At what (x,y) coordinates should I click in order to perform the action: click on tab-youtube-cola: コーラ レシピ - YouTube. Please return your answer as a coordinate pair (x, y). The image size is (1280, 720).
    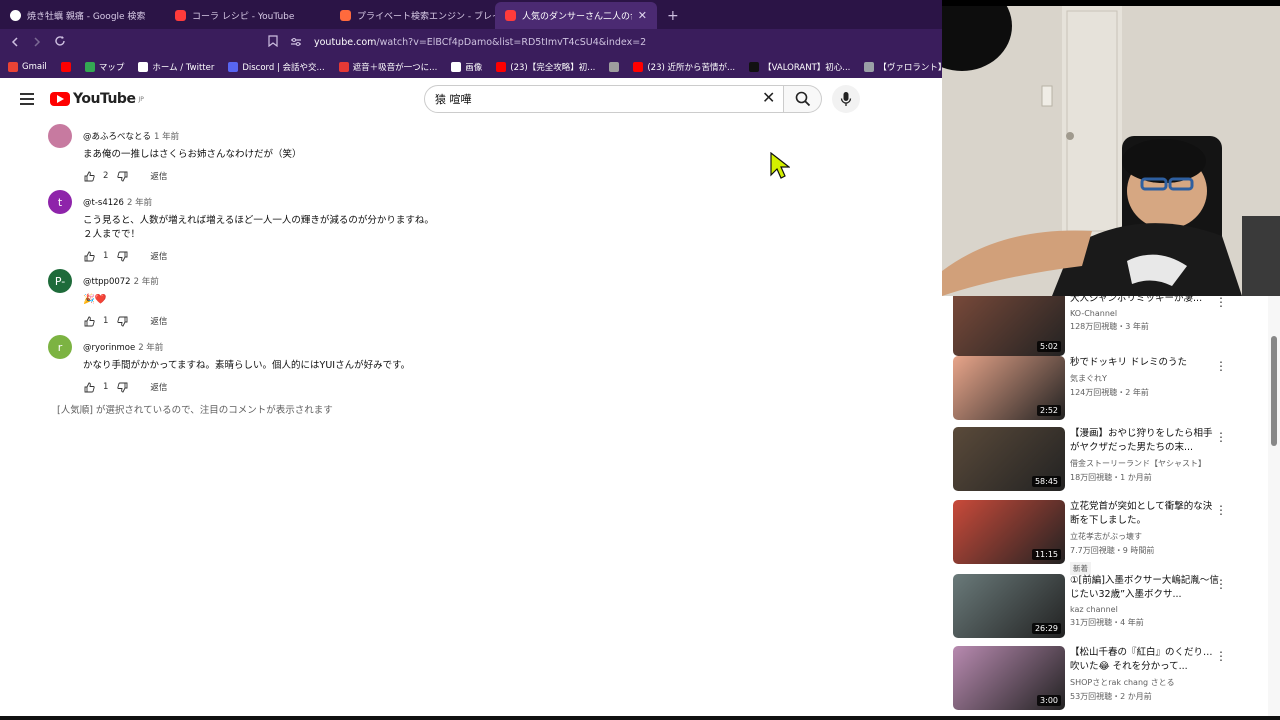
    Looking at the image, I should click on (247, 15).